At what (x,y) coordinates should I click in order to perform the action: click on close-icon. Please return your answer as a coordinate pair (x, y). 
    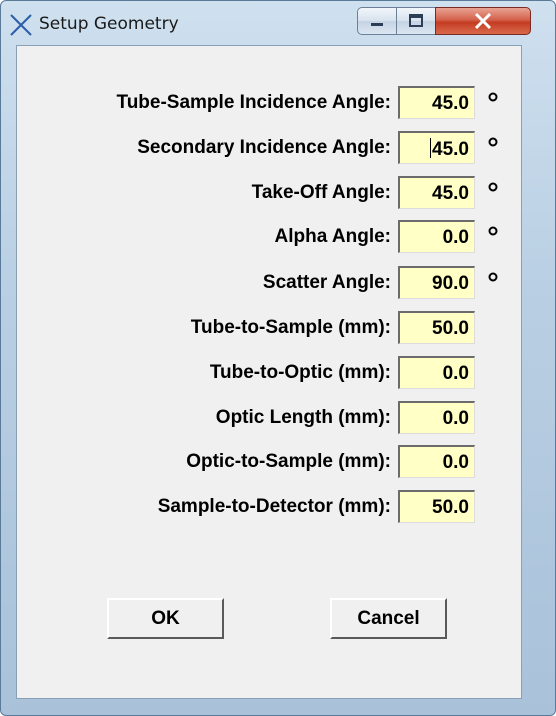
    Looking at the image, I should click on (483, 21).